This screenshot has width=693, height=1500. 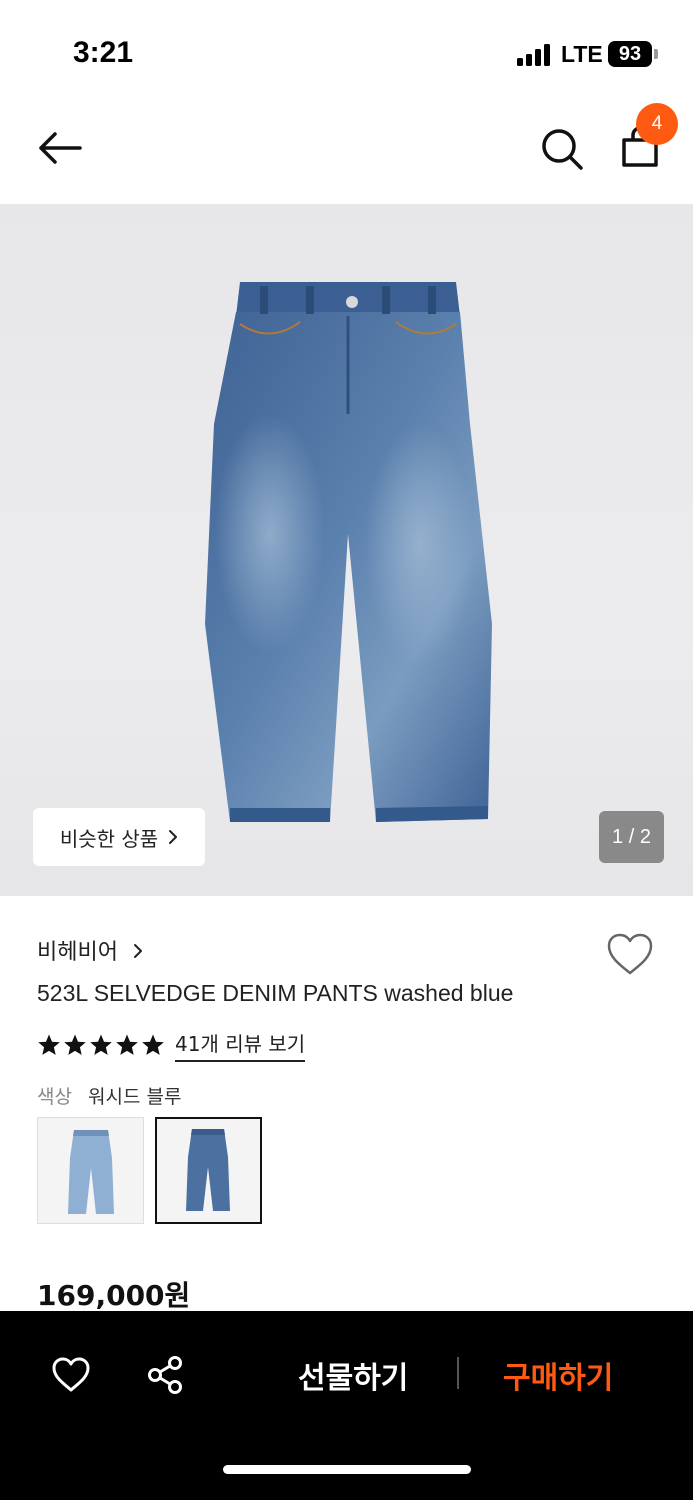 I want to click on bottom-action-bar: 선물하기 구매하기, so click(x=346, y=1405).